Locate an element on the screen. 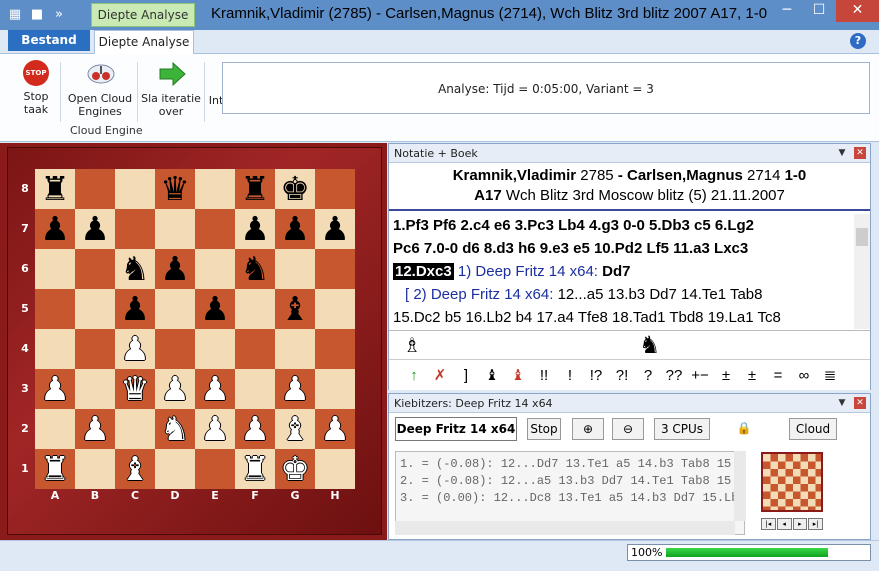  annotation-button: +− is located at coordinates (700, 375).